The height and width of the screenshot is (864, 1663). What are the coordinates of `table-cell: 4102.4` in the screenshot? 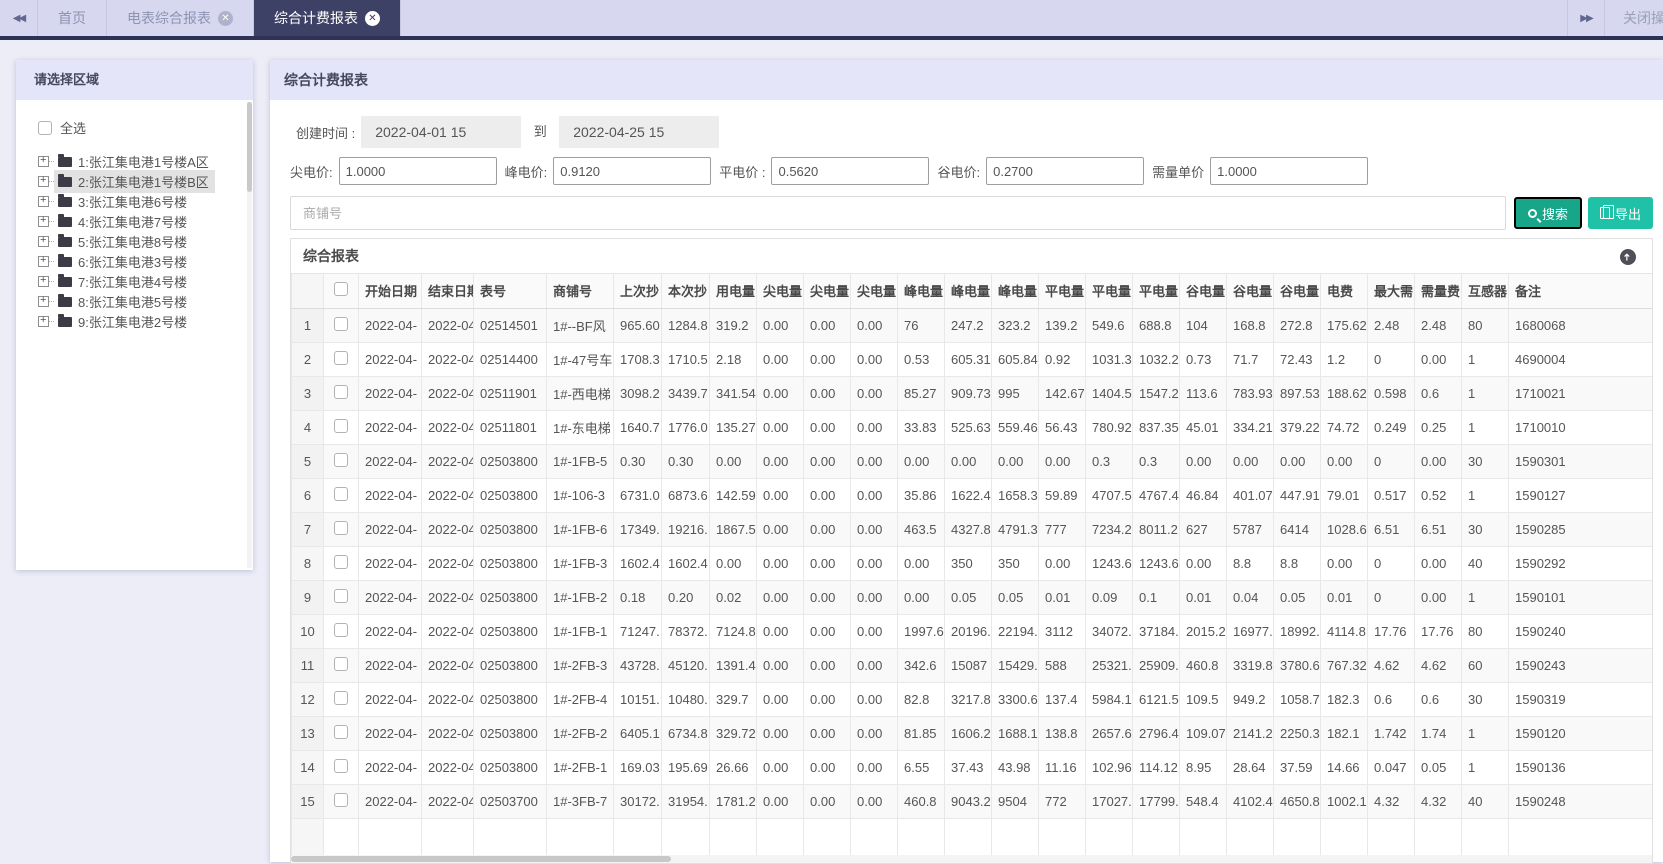 It's located at (1250, 801).